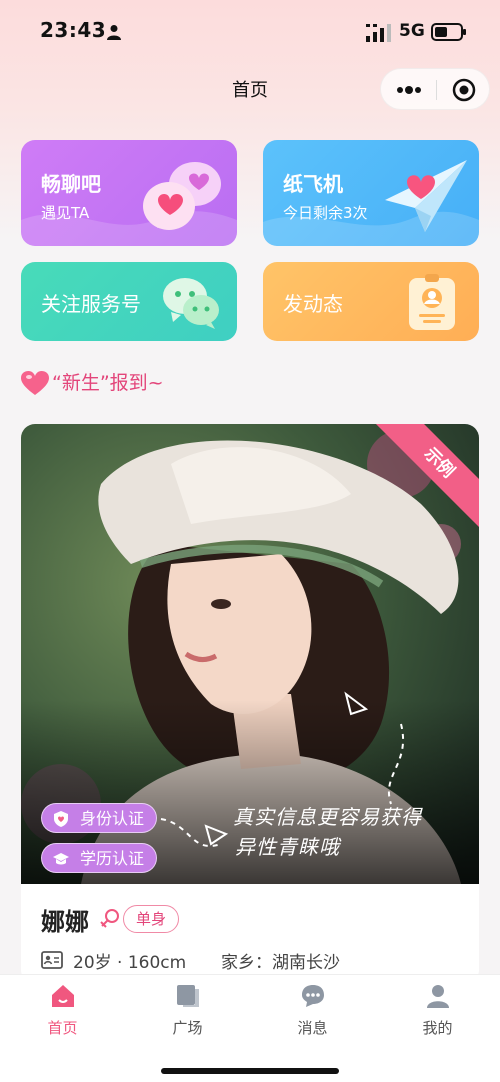  What do you see at coordinates (313, 996) in the screenshot?
I see `message-icon` at bounding box center [313, 996].